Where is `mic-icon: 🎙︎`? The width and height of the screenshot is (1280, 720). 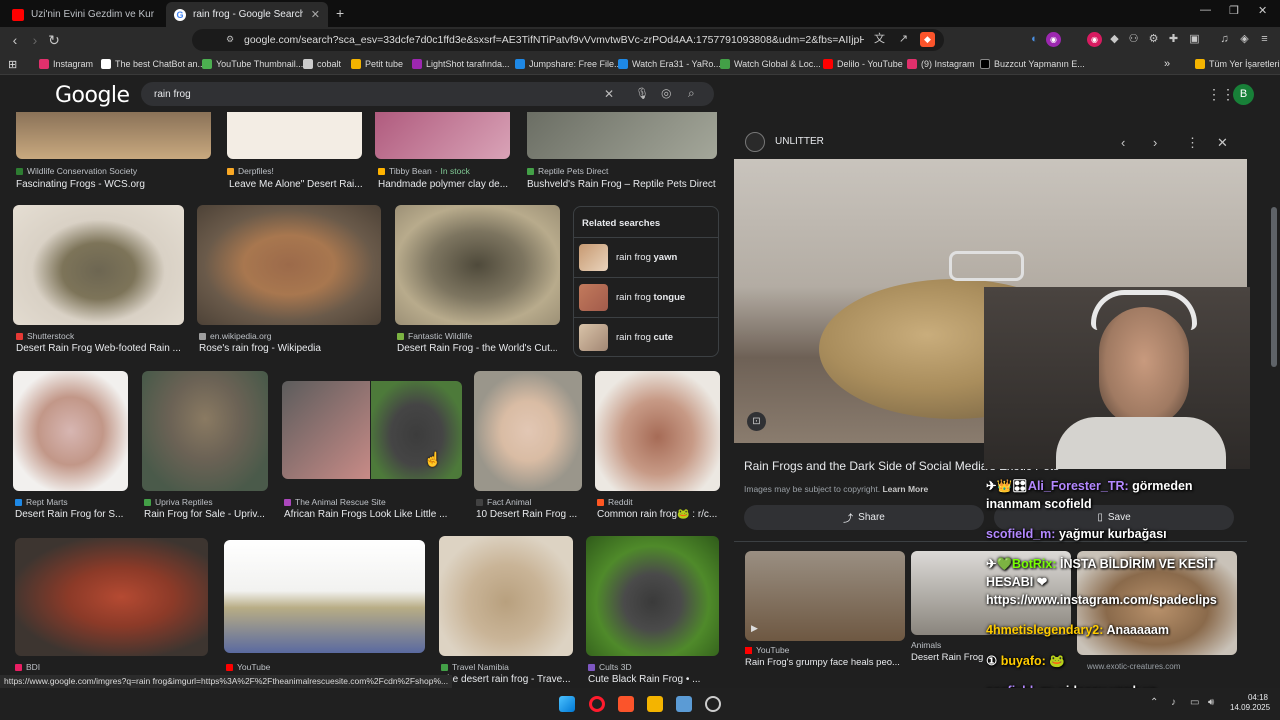
mic-icon: 🎙︎ is located at coordinates (642, 93).